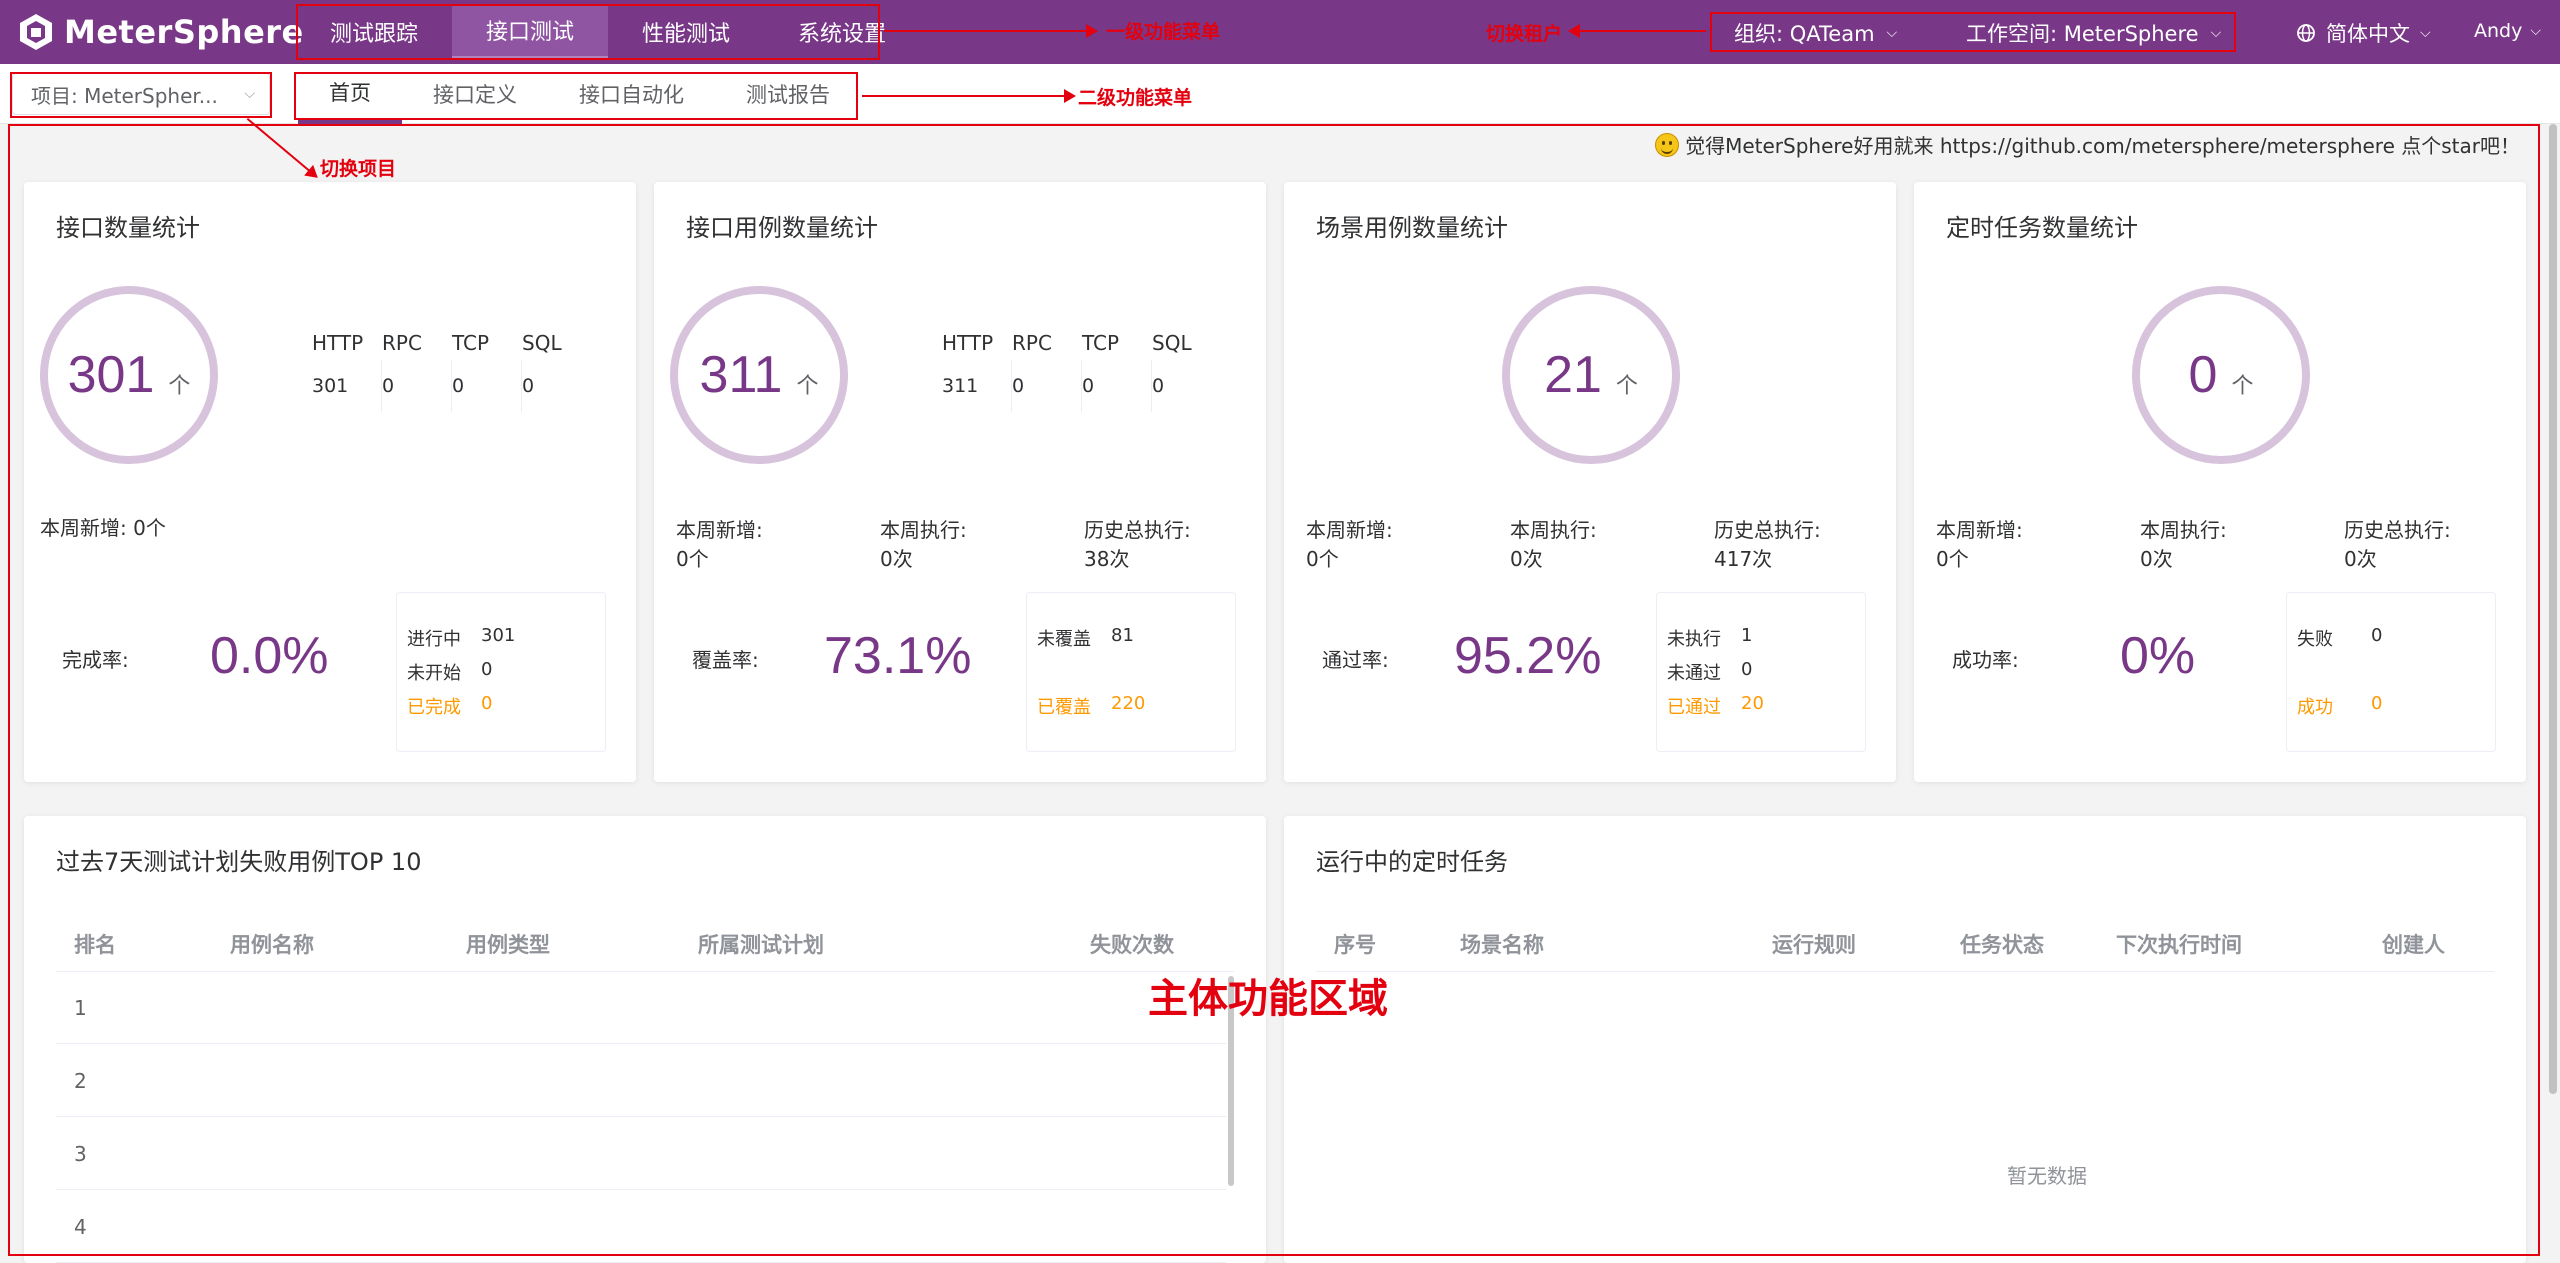 This screenshot has width=2560, height=1263. I want to click on detail-box: 进行中 301 未开始 0 已完成 0, so click(501, 672).